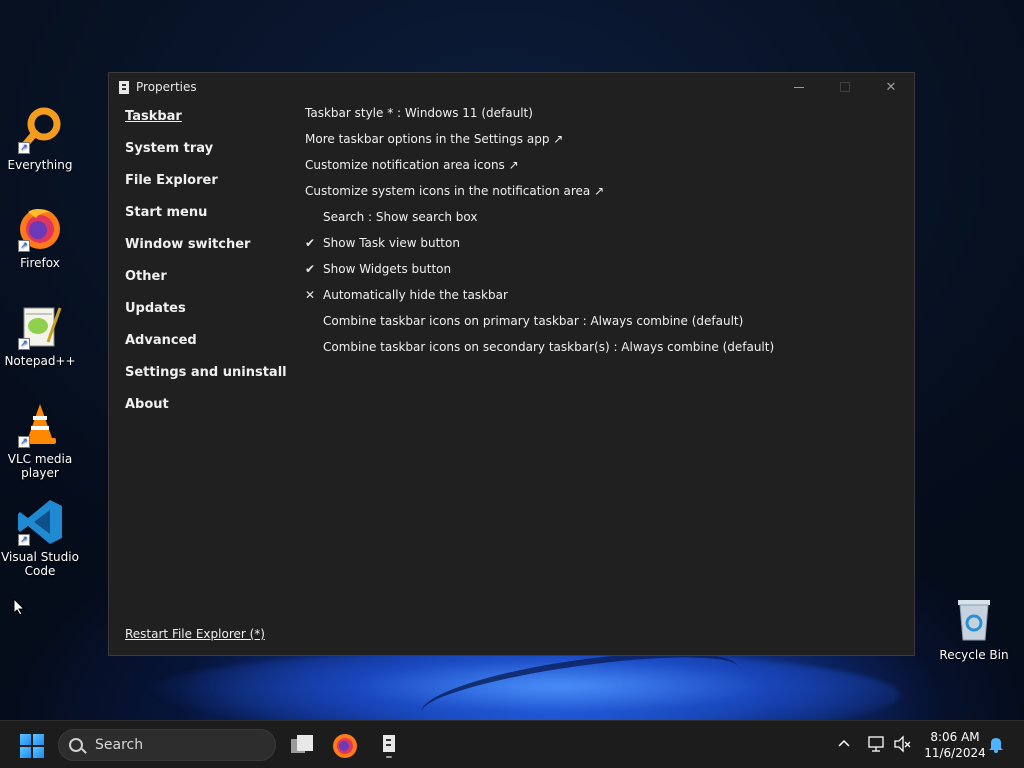 Image resolution: width=1024 pixels, height=768 pixels. I want to click on nav-item-settings-uninstall: Settings and uninstall, so click(206, 381).